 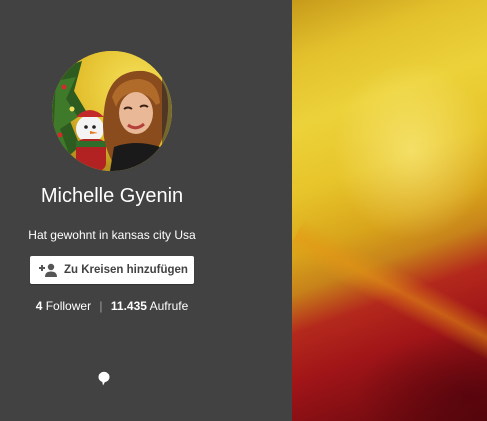 I want to click on add-to-circles-label: Zu Kreisen hinzufügen, so click(x=126, y=270).